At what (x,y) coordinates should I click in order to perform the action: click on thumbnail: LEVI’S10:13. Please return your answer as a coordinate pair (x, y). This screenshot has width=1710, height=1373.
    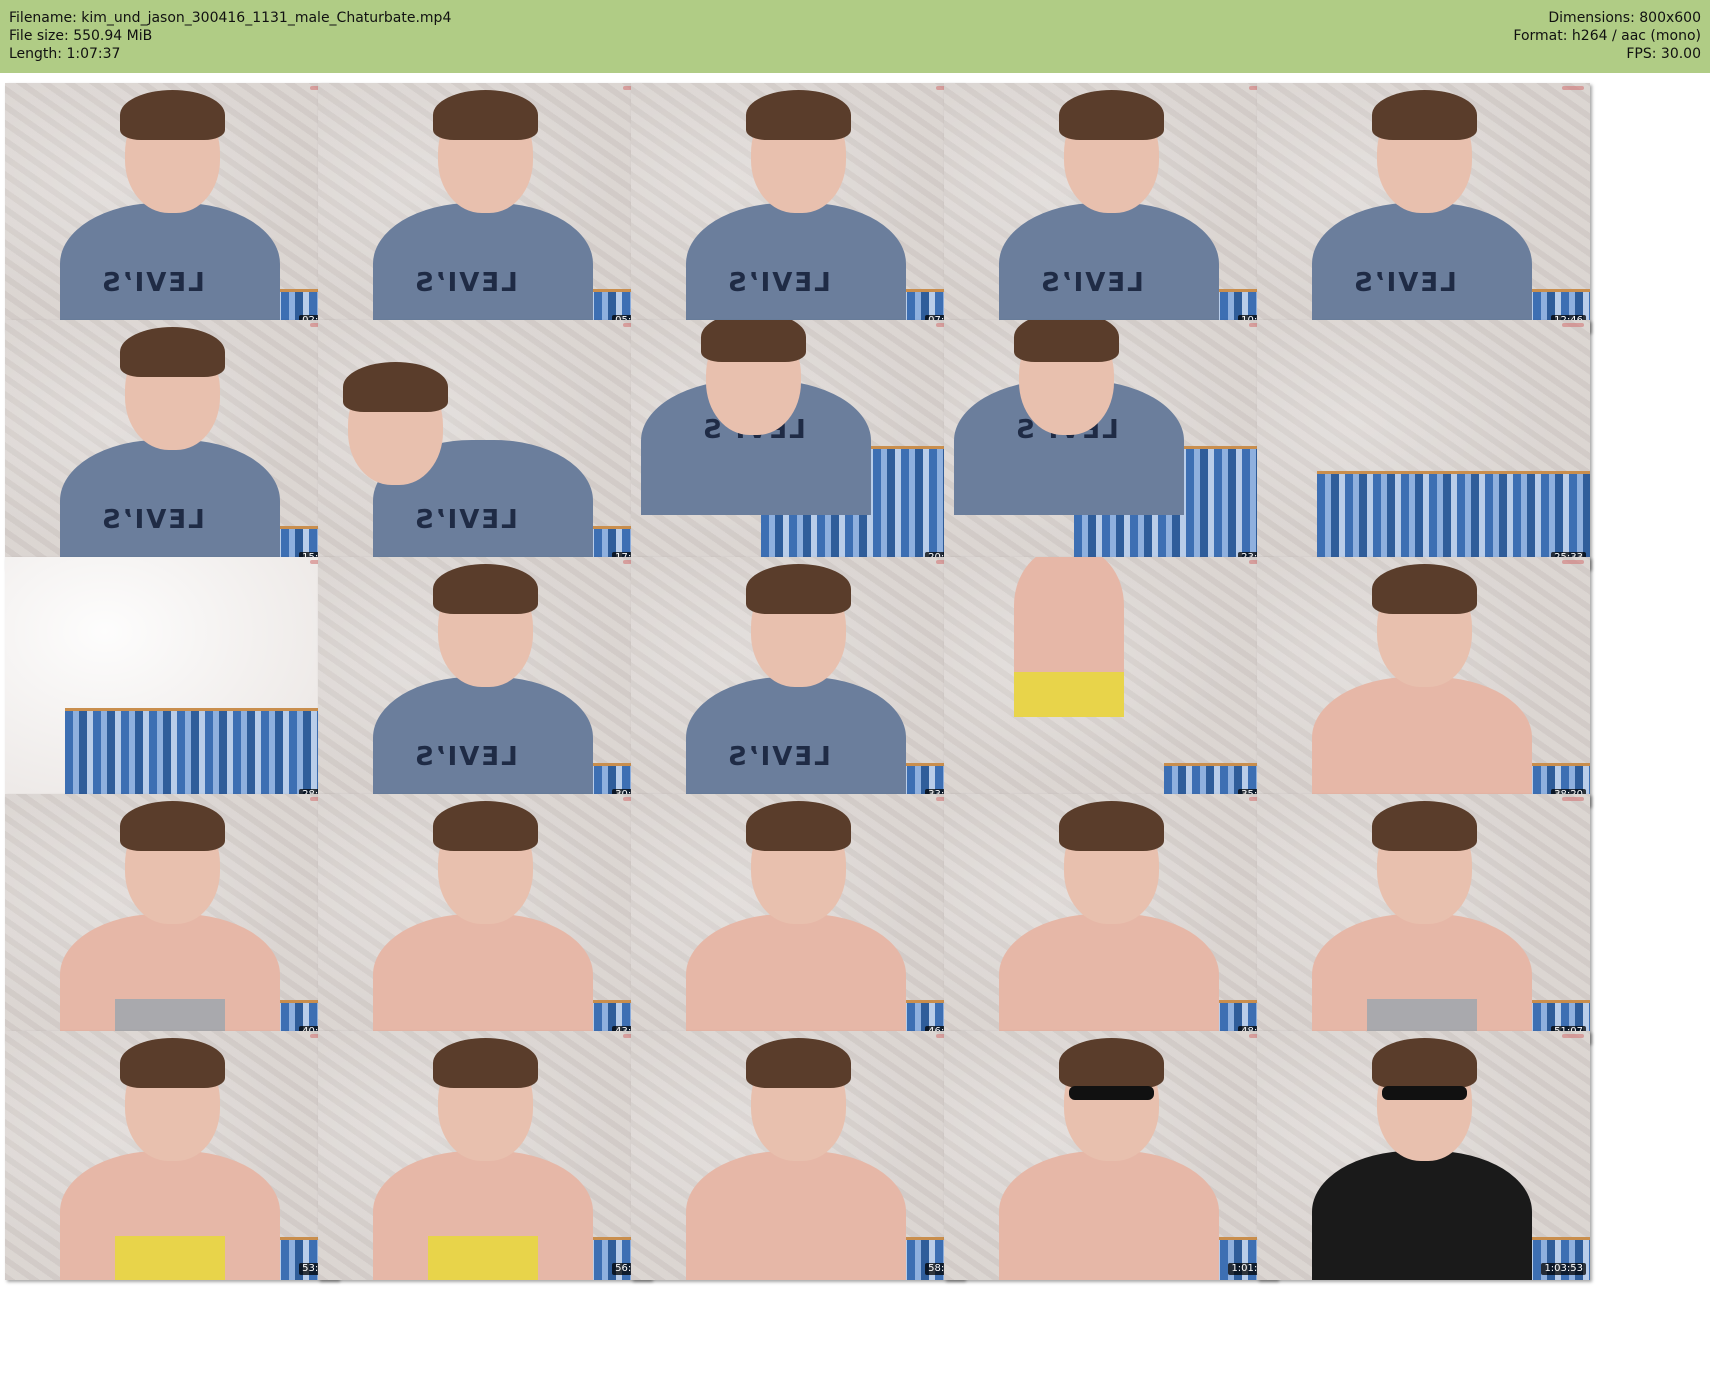
    Looking at the image, I should click on (1110, 207).